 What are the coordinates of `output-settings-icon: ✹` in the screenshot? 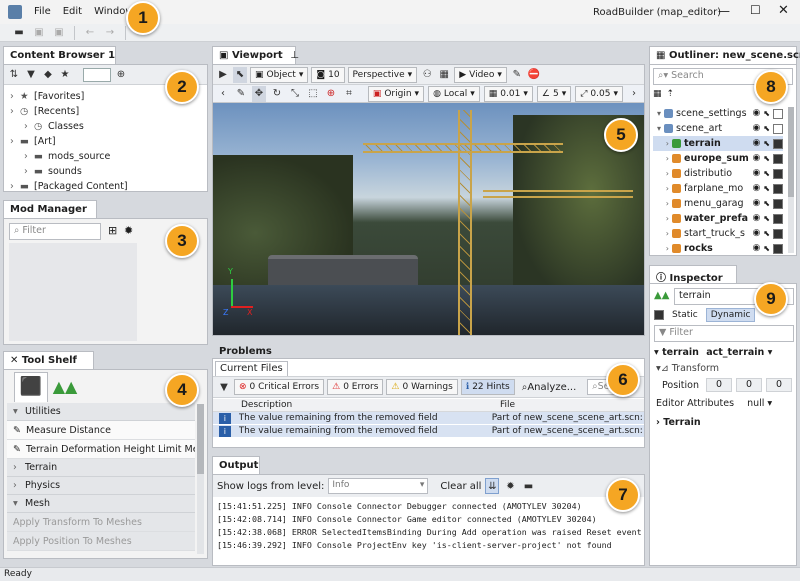 It's located at (510, 486).